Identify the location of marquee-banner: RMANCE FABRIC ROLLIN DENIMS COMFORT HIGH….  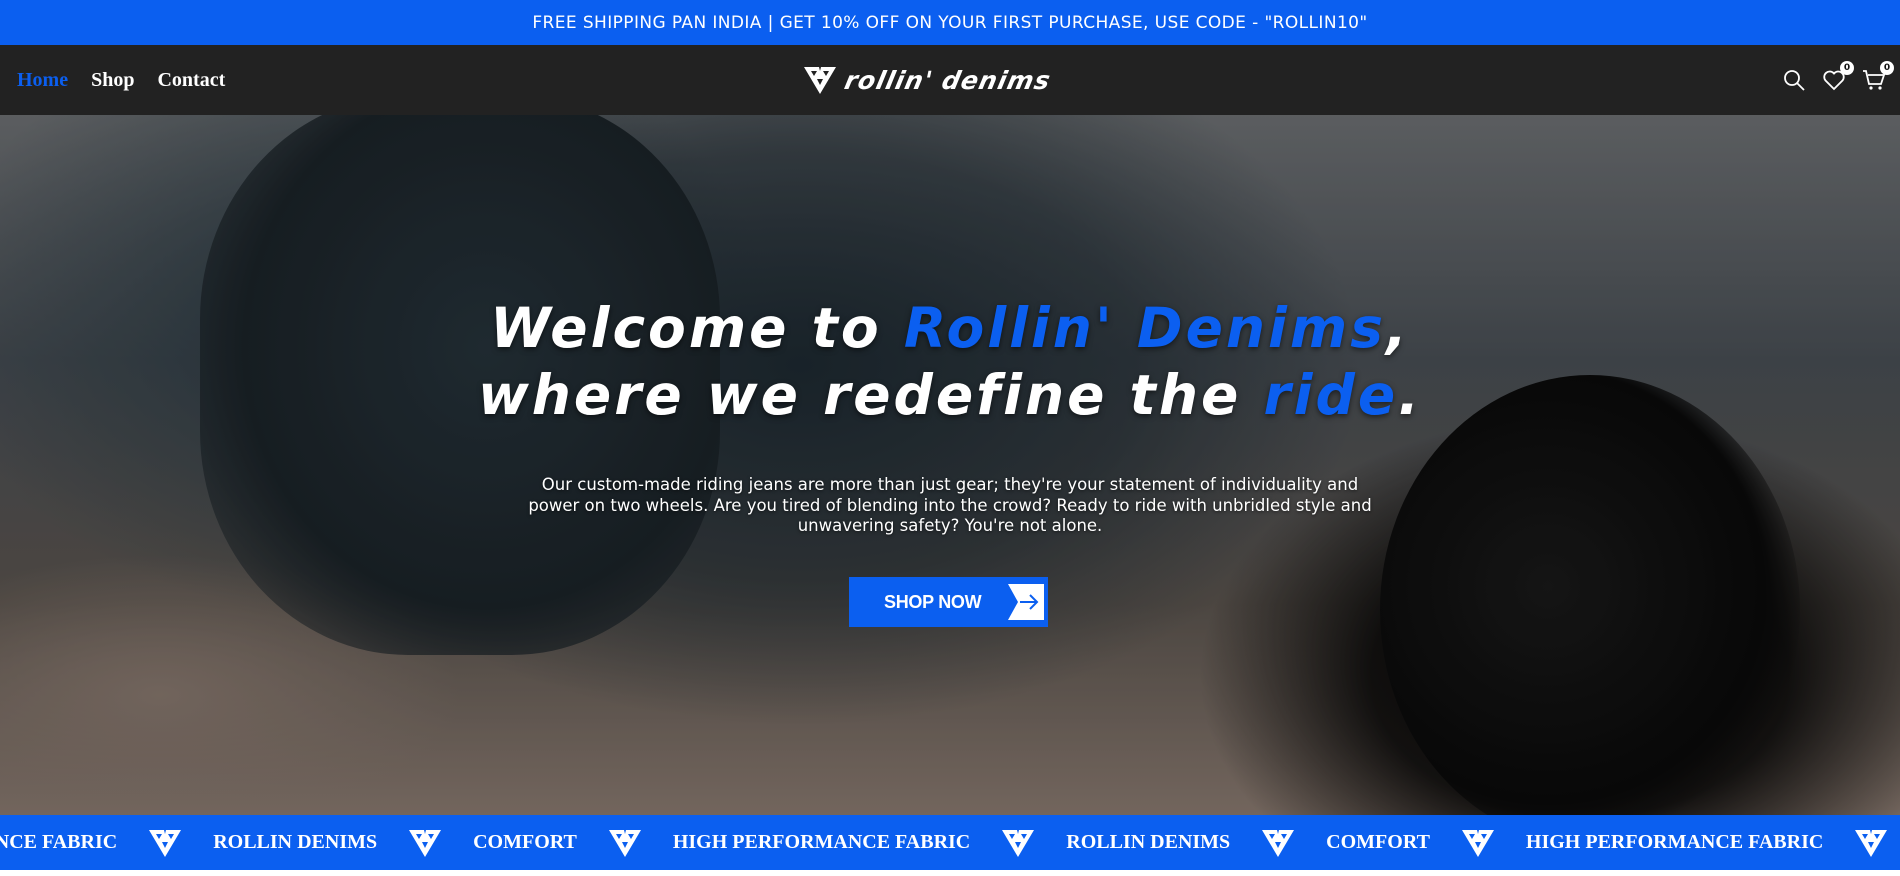
(950, 842).